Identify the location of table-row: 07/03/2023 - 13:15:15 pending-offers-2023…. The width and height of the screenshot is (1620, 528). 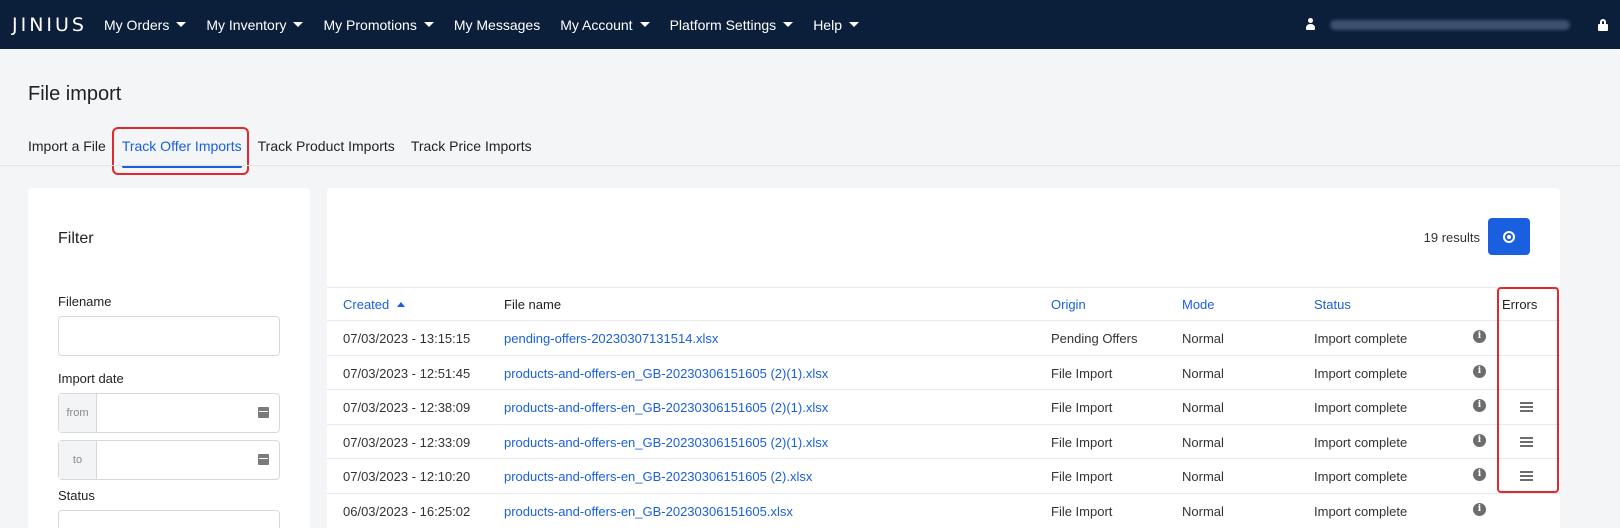
(943, 338).